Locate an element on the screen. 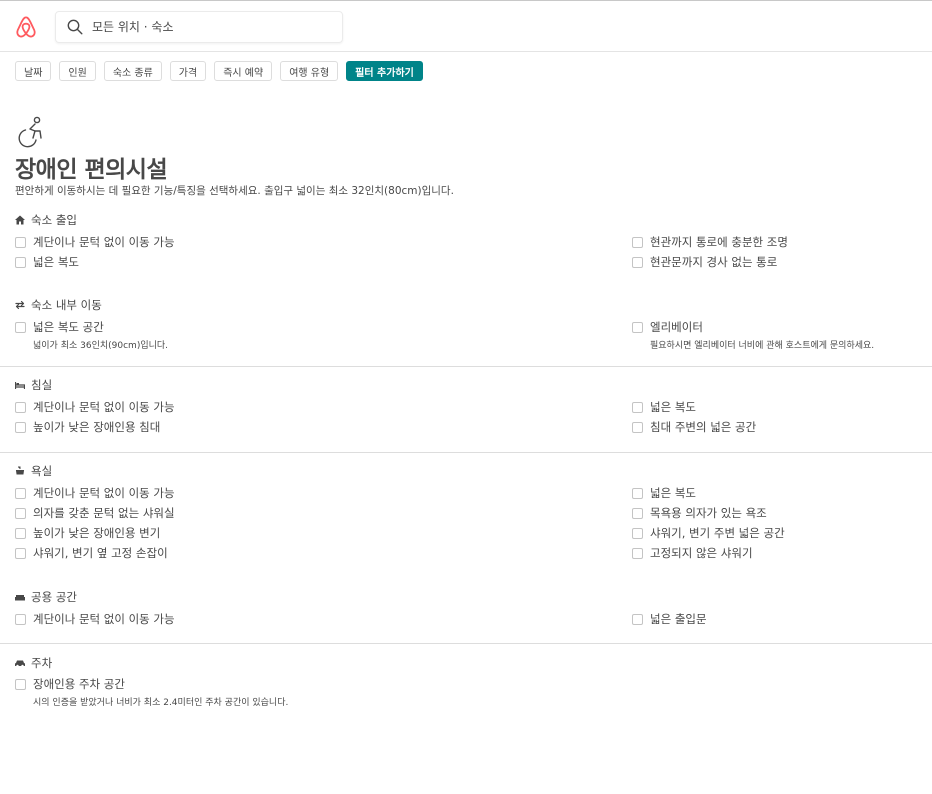  option-grab-rails: 샤워기, 변기 옆 고정 손잡이 is located at coordinates (91, 553).